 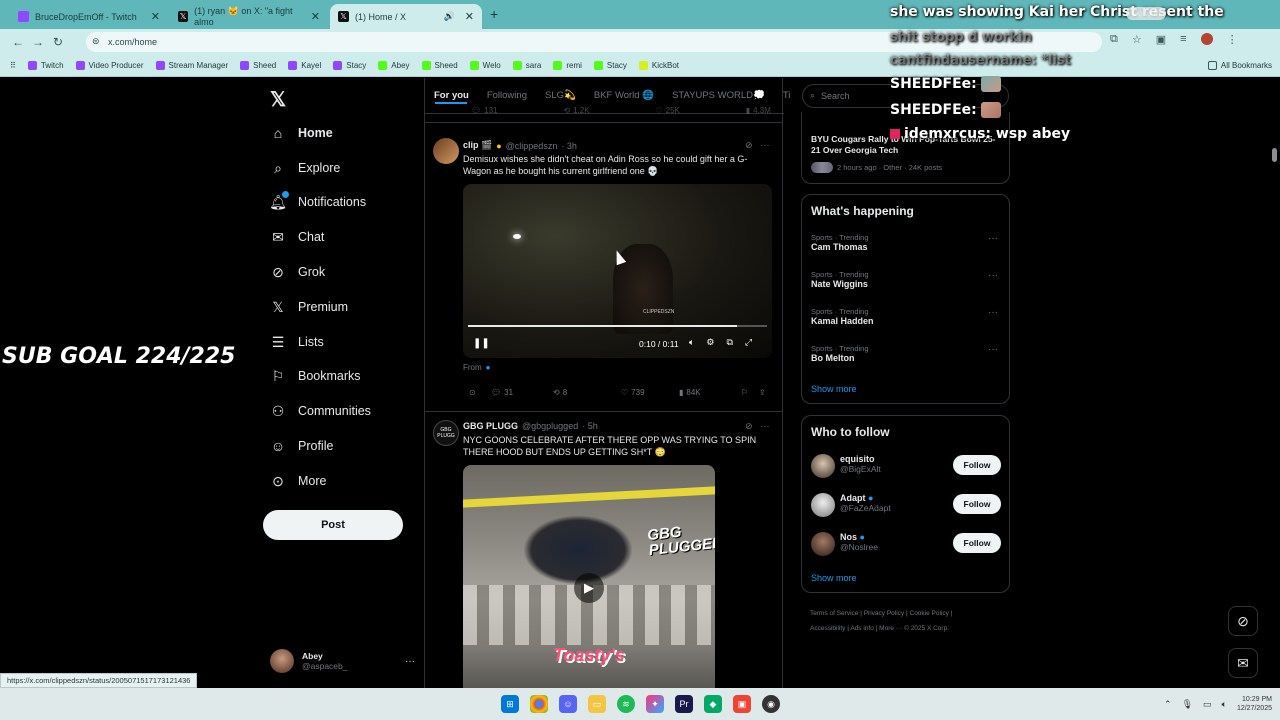 What do you see at coordinates (1274, 155) in the screenshot?
I see `scrollbar-thumb` at bounding box center [1274, 155].